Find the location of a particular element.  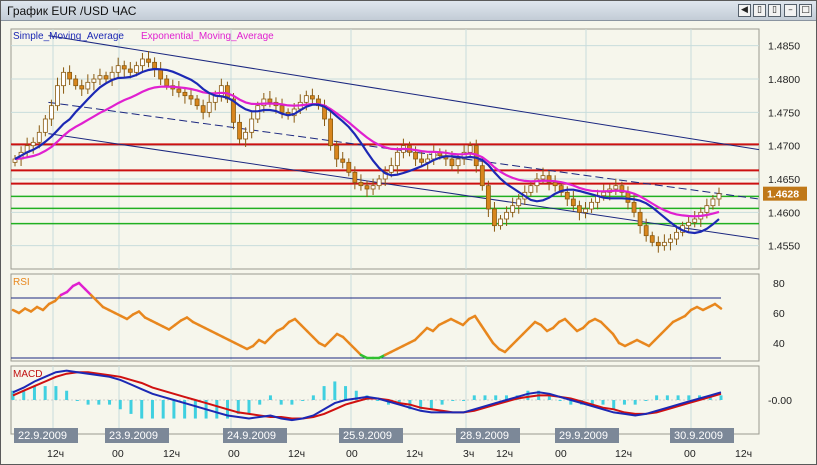

title-bar: График EUR /USD ЧАС ◀ ▯ ▯ – □ is located at coordinates (408, 11).